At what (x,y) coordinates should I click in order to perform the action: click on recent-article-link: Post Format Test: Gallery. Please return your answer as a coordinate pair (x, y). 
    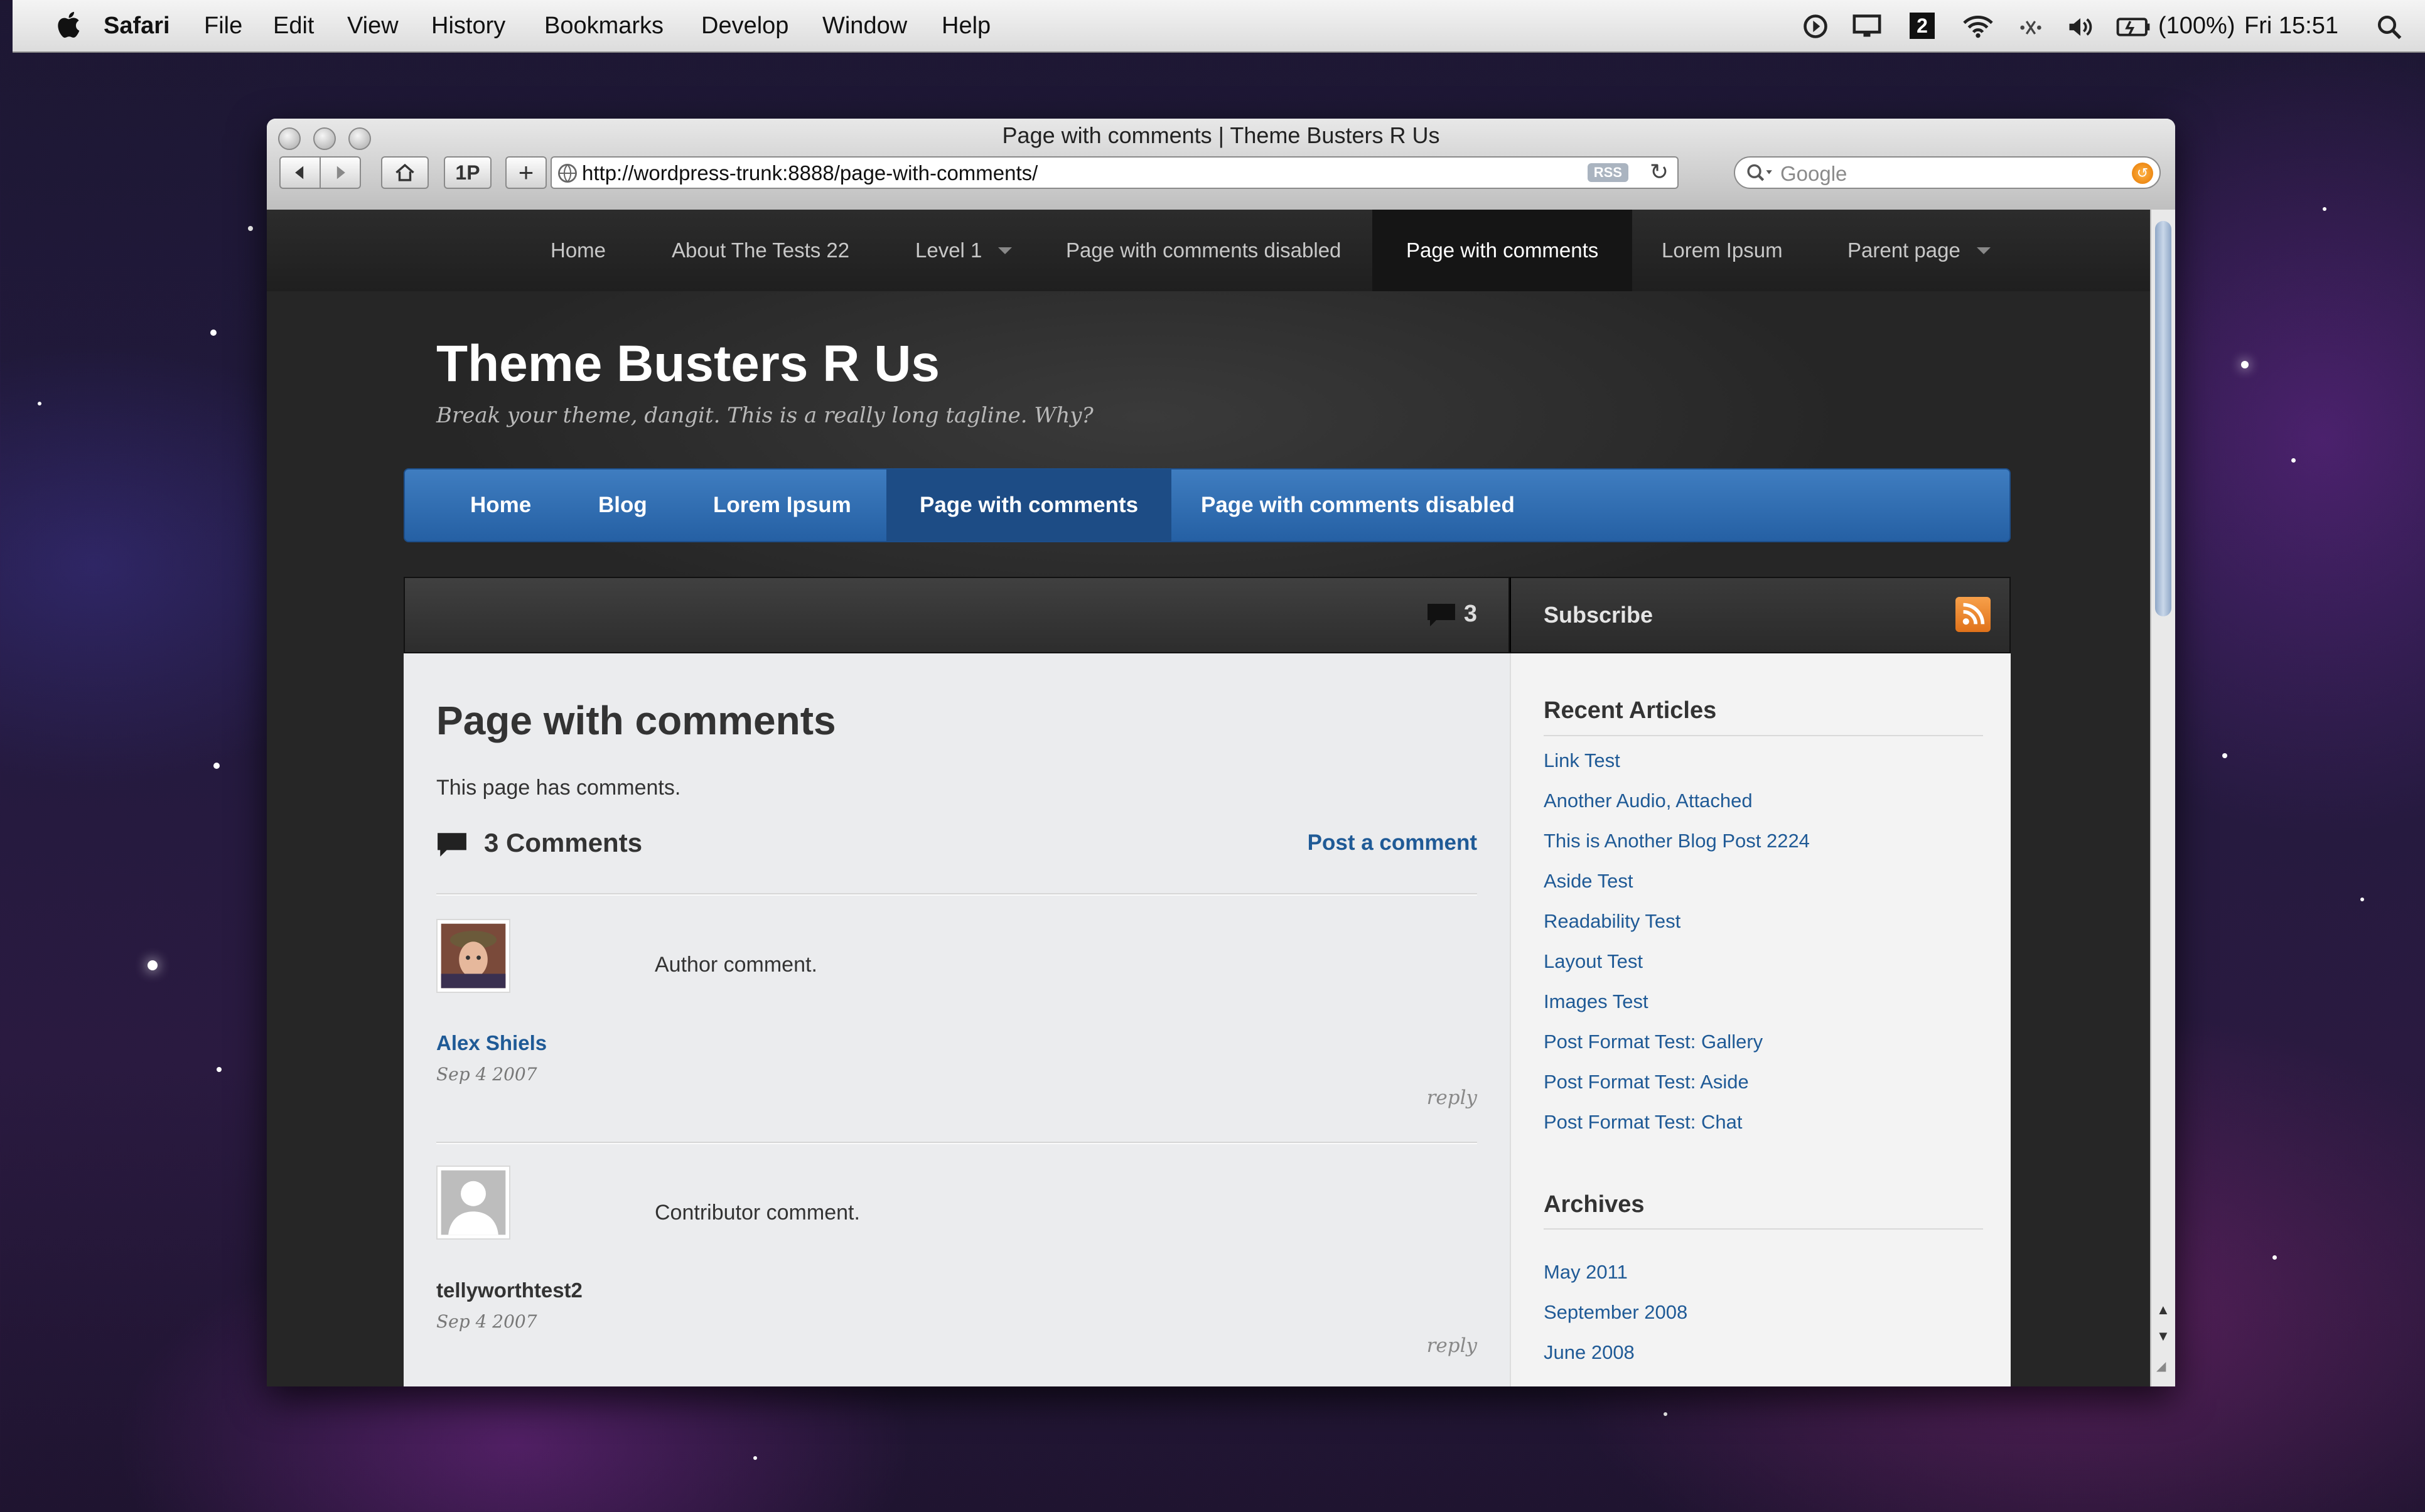
    Looking at the image, I should click on (1653, 1042).